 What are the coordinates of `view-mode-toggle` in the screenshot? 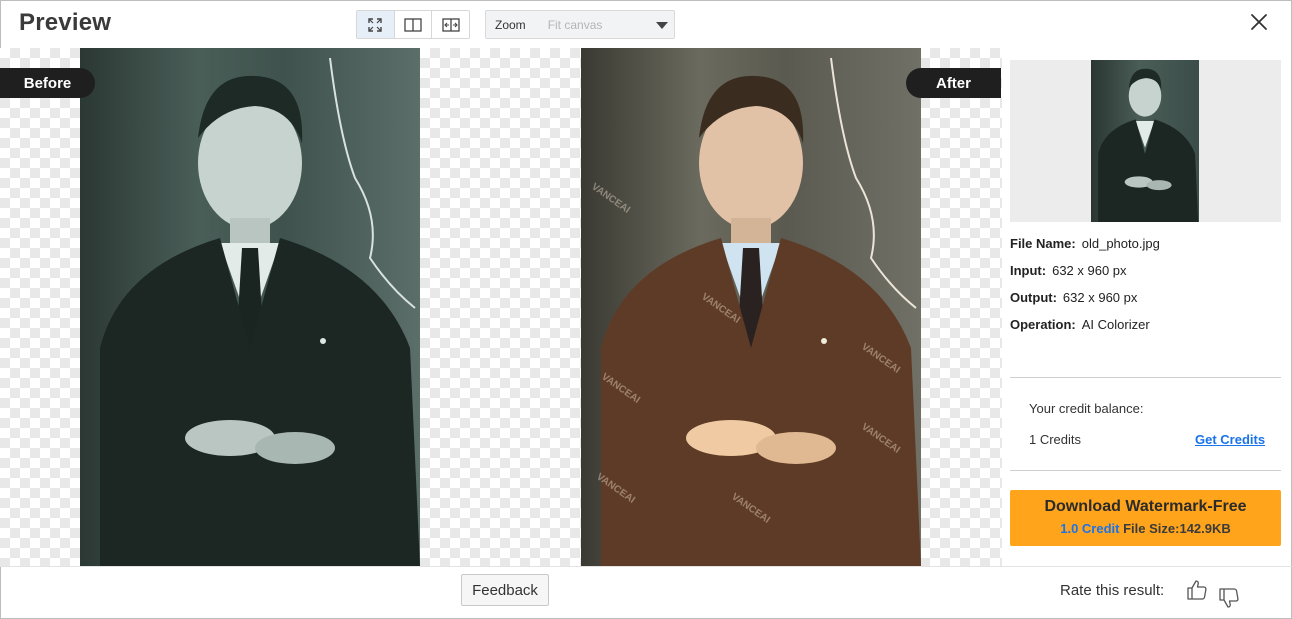 It's located at (413, 24).